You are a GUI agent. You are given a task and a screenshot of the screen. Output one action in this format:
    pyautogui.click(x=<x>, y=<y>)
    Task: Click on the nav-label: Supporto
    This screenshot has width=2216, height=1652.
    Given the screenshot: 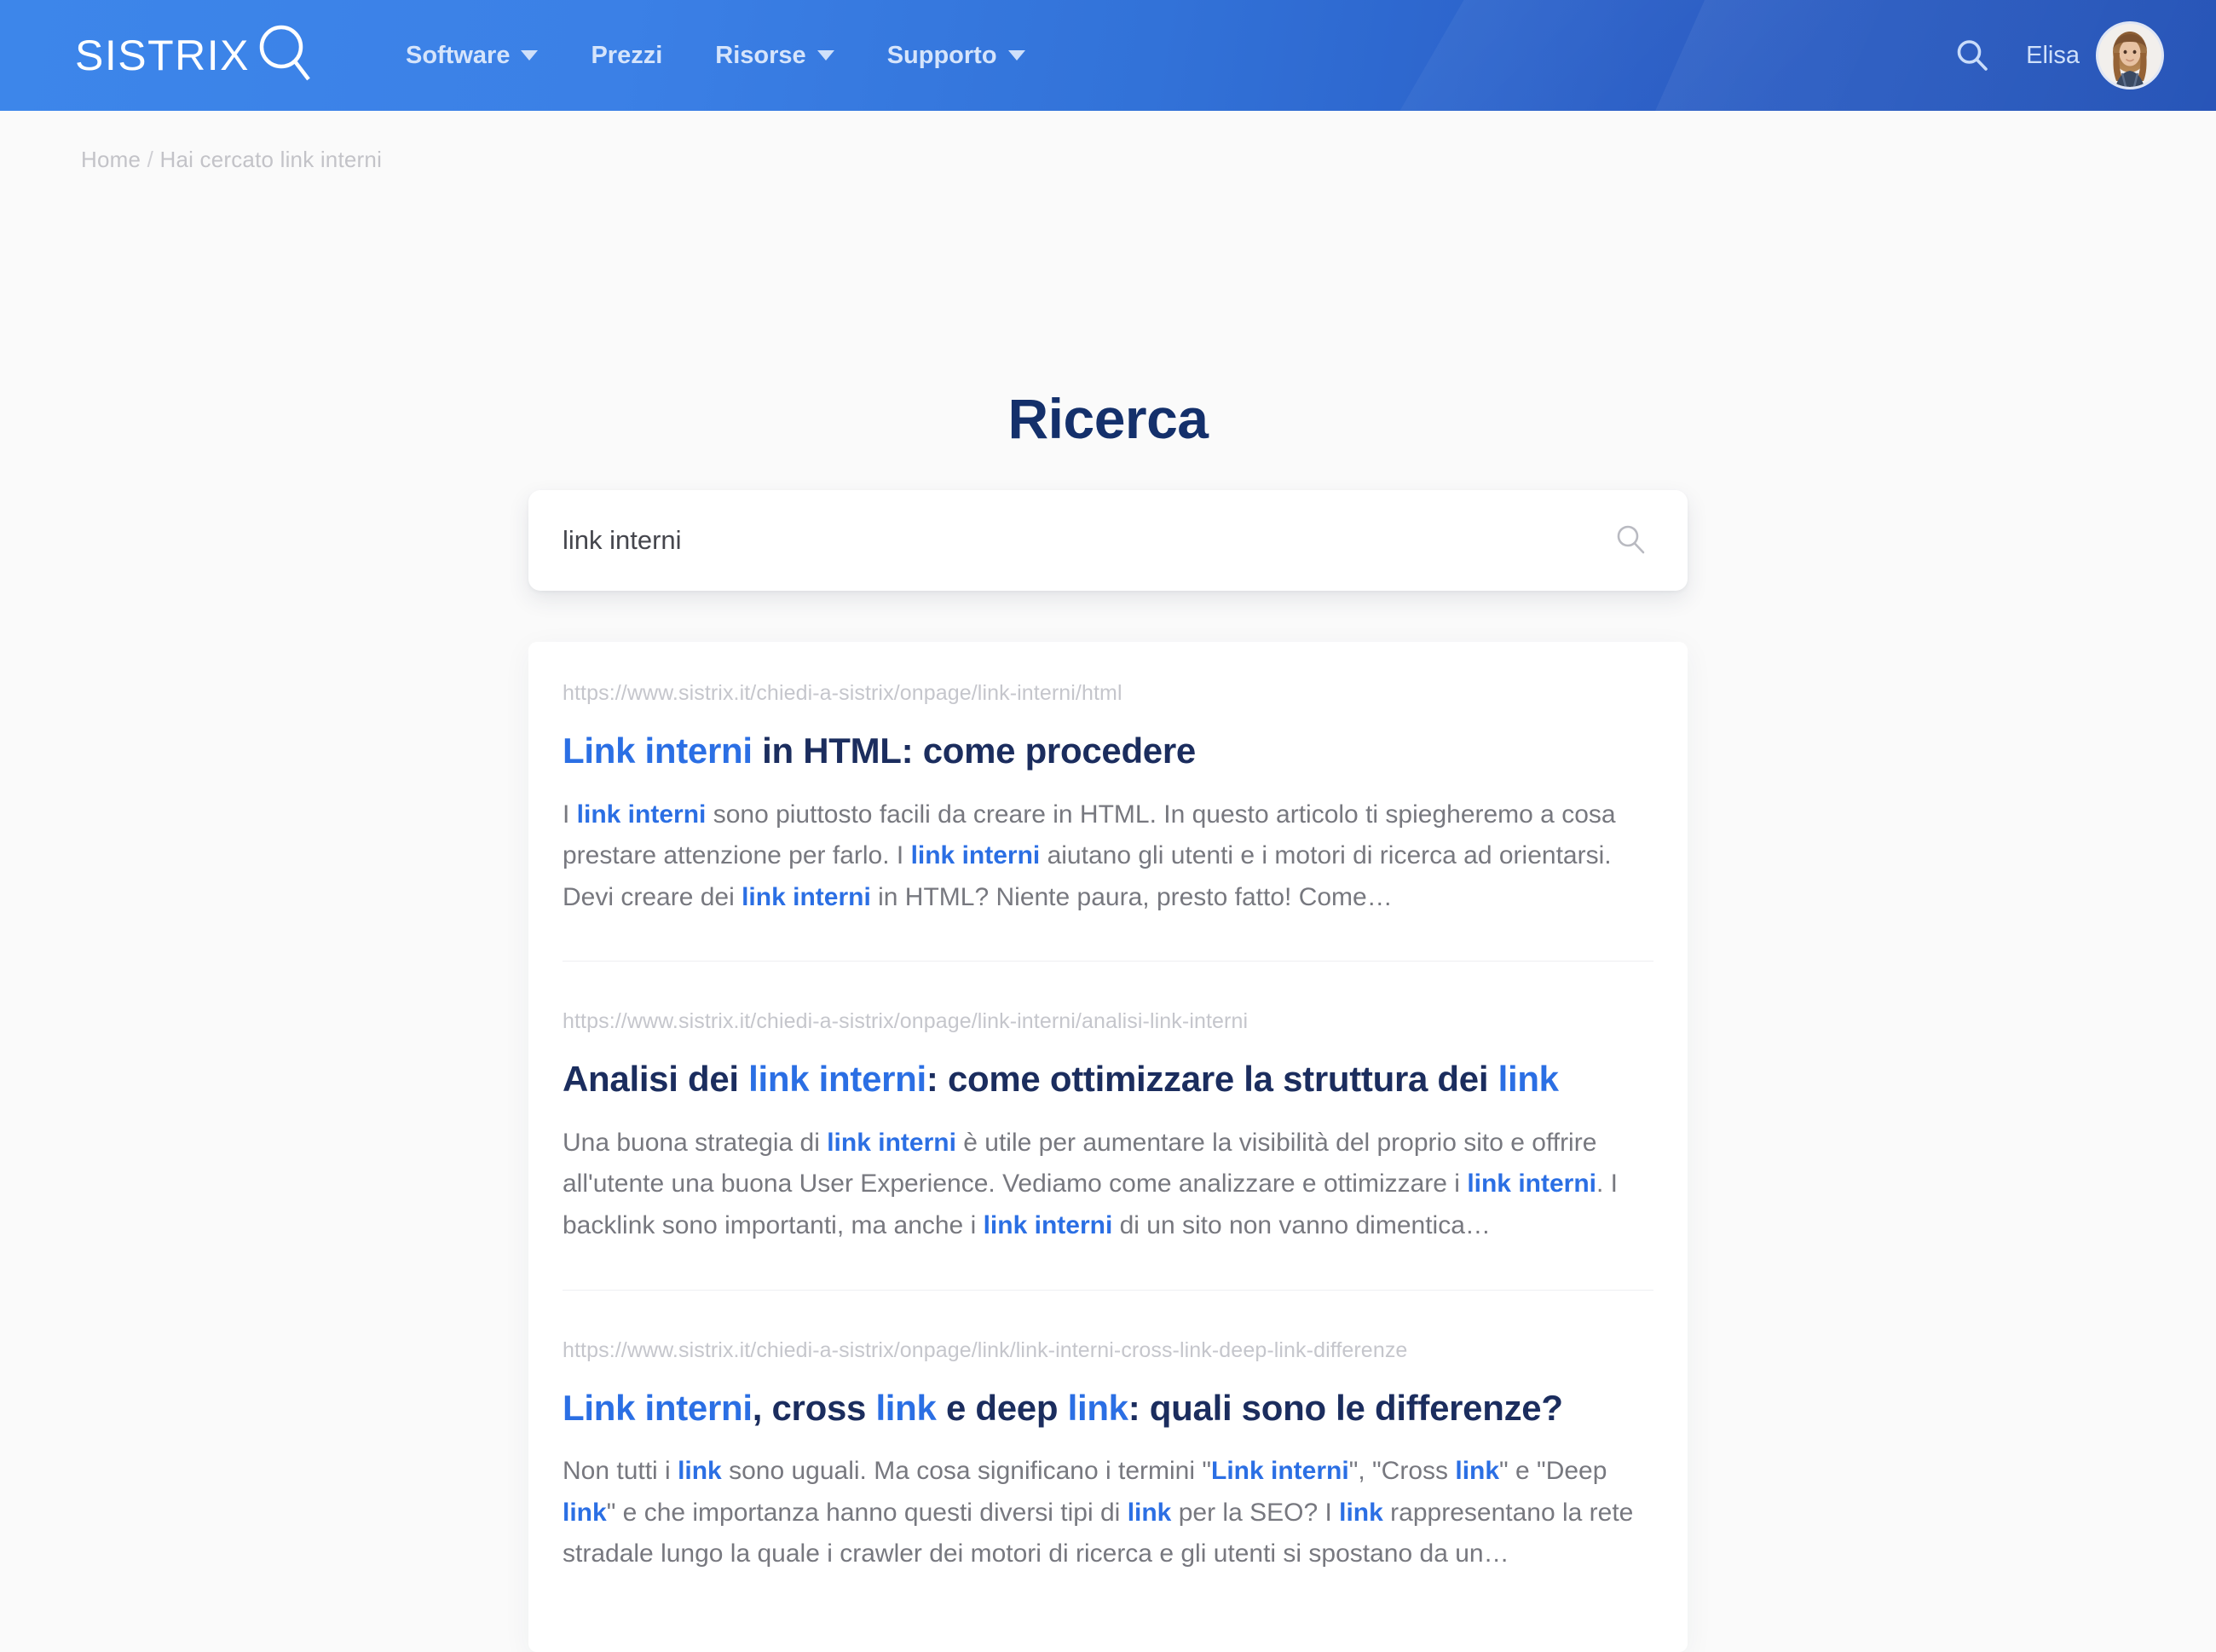 What is the action you would take?
    pyautogui.click(x=941, y=55)
    